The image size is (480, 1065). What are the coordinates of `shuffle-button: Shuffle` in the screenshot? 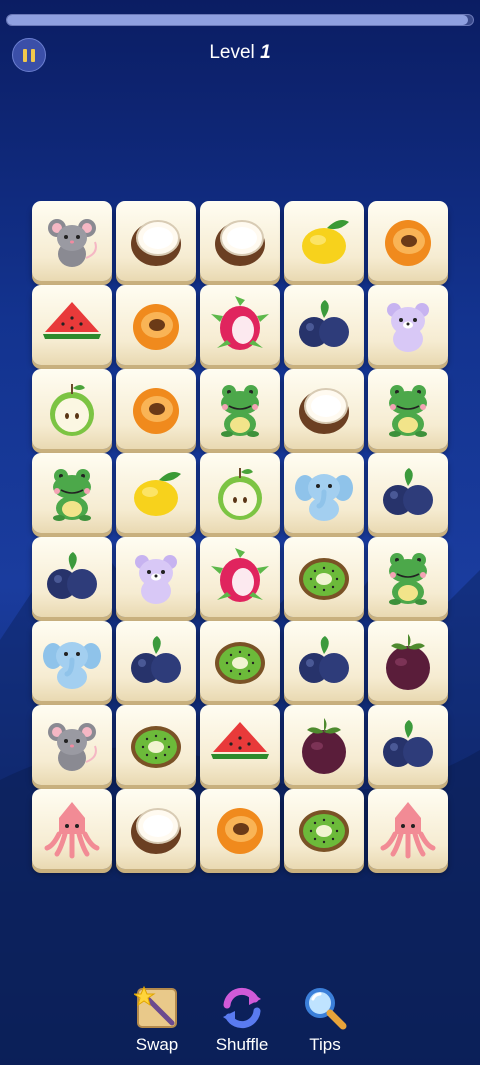 It's located at (242, 1020).